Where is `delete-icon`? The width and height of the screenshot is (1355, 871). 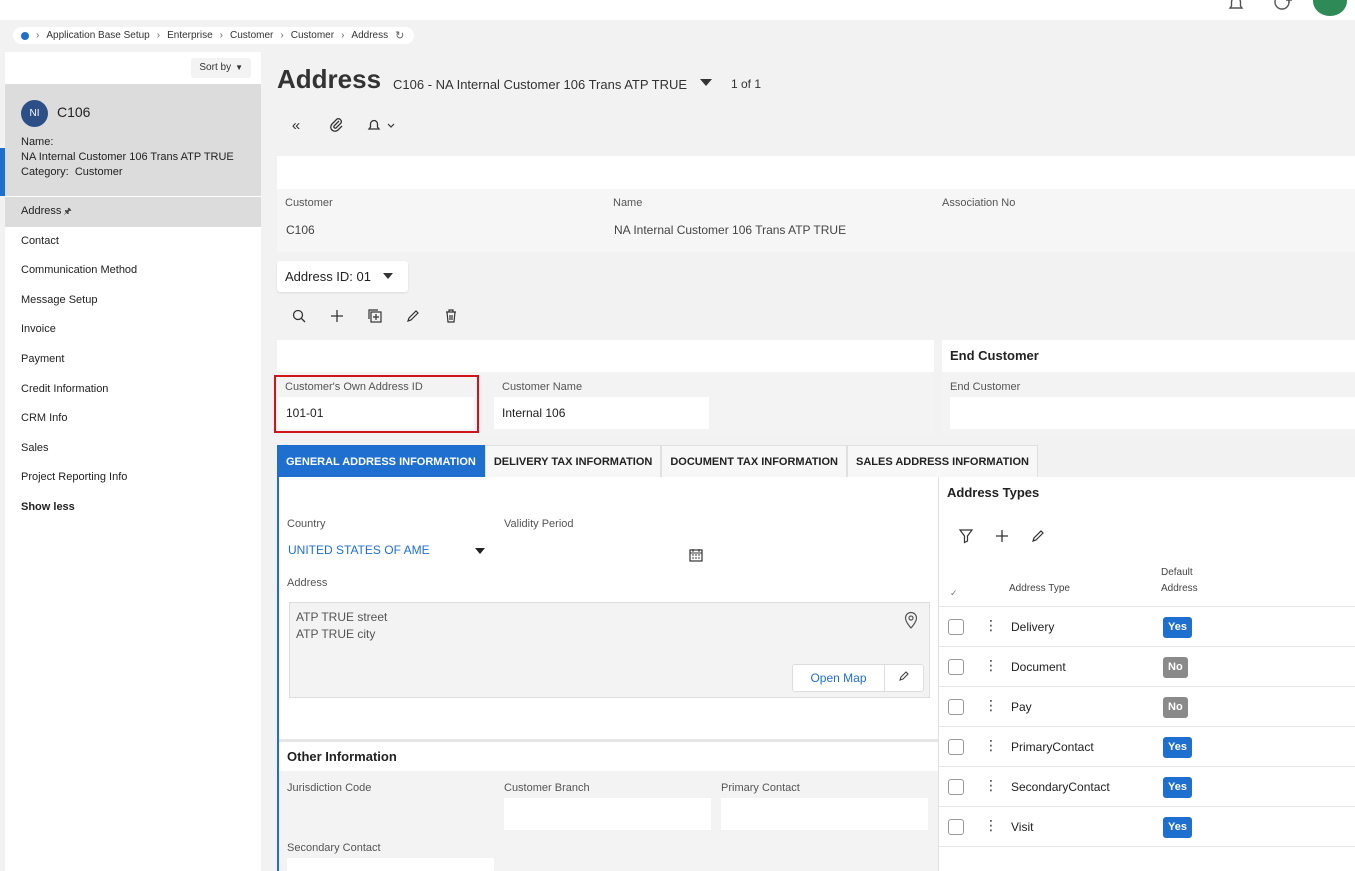 delete-icon is located at coordinates (451, 316).